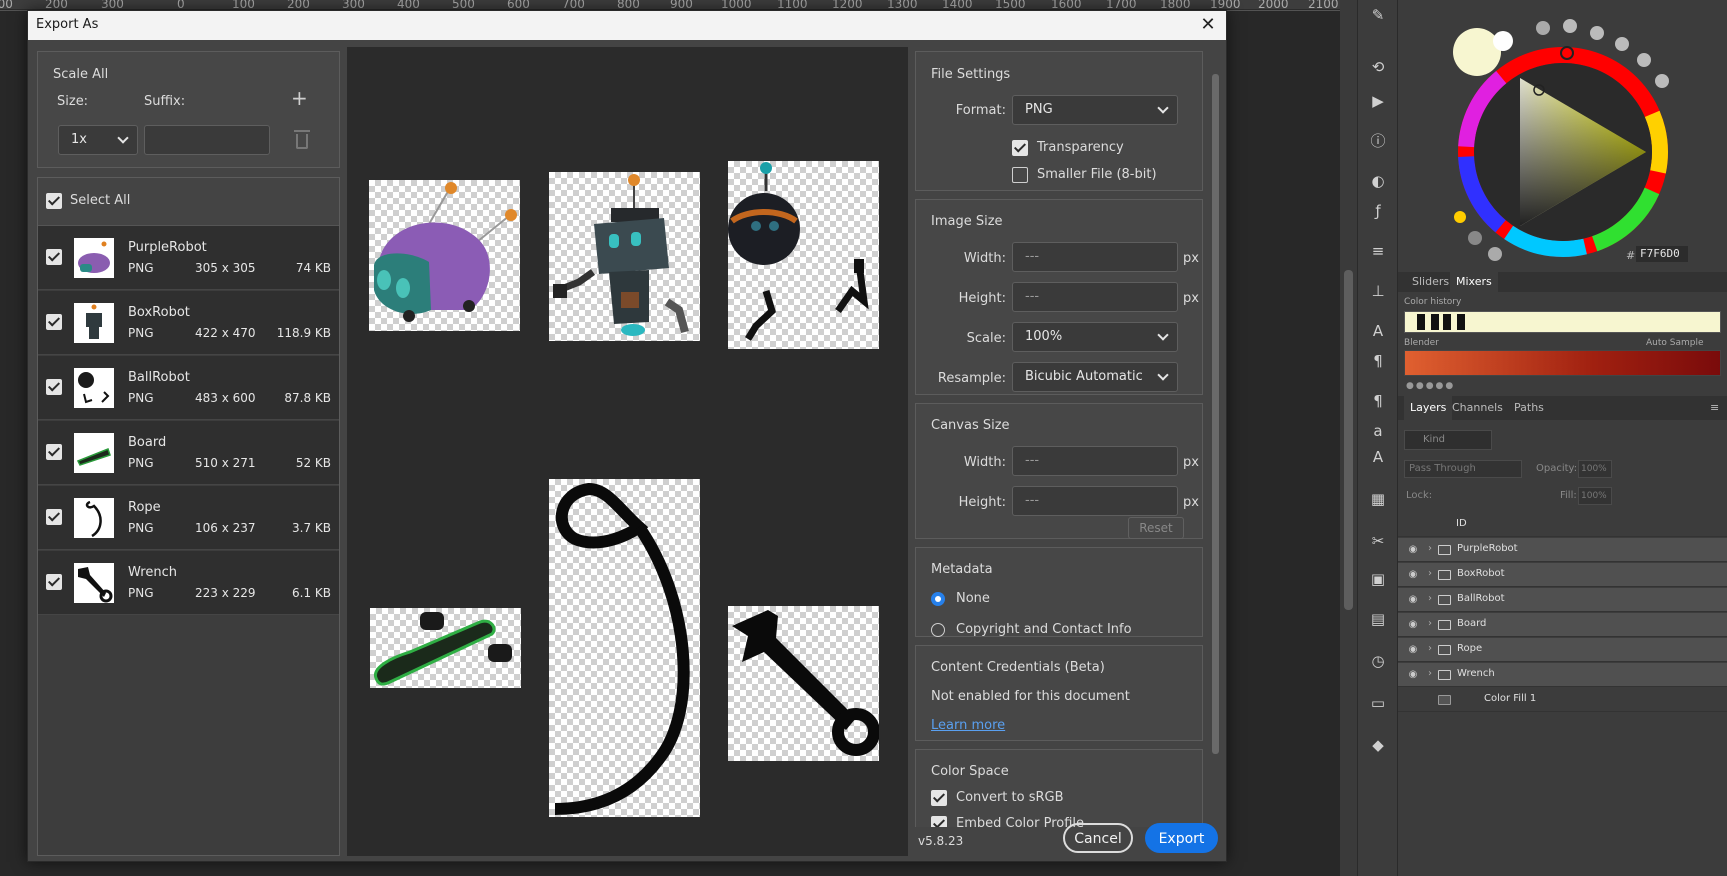 This screenshot has width=1727, height=876. What do you see at coordinates (1562, 525) in the screenshot?
I see `layer-row-id: ID` at bounding box center [1562, 525].